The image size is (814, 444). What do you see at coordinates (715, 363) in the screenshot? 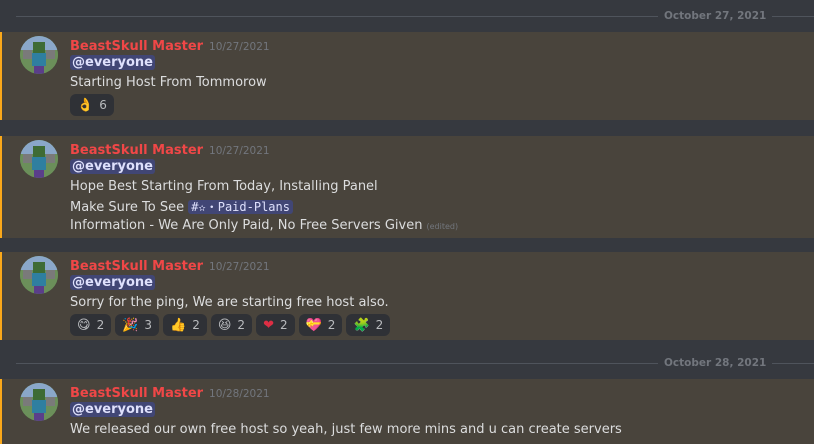
I see `divider-date: October 28, 2021` at bounding box center [715, 363].